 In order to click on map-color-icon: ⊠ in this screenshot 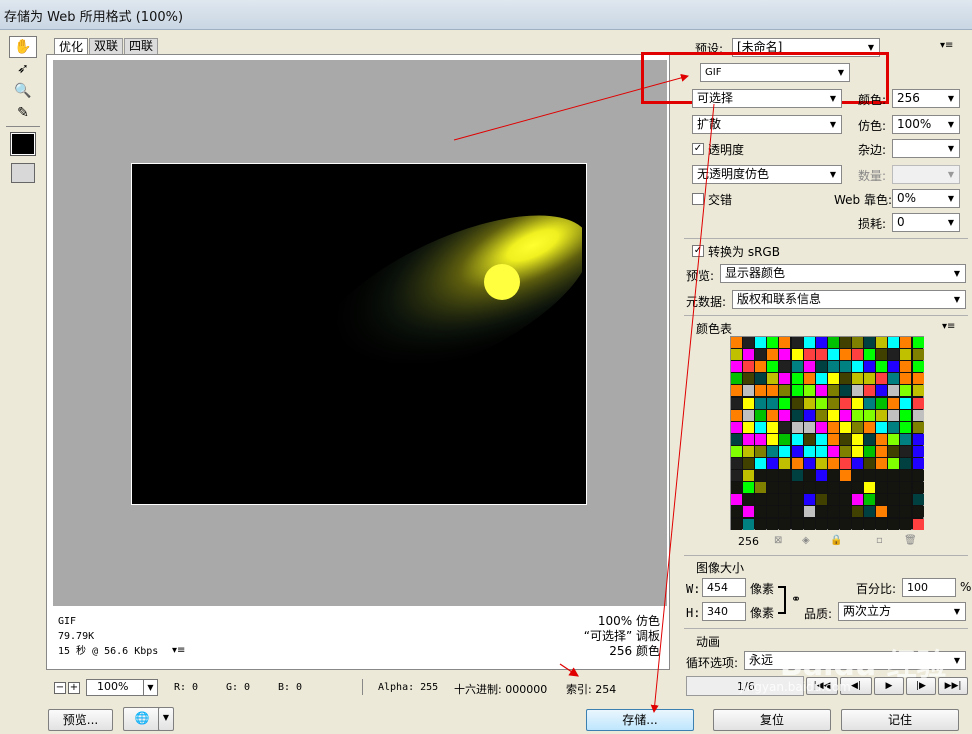, I will do `click(778, 540)`.